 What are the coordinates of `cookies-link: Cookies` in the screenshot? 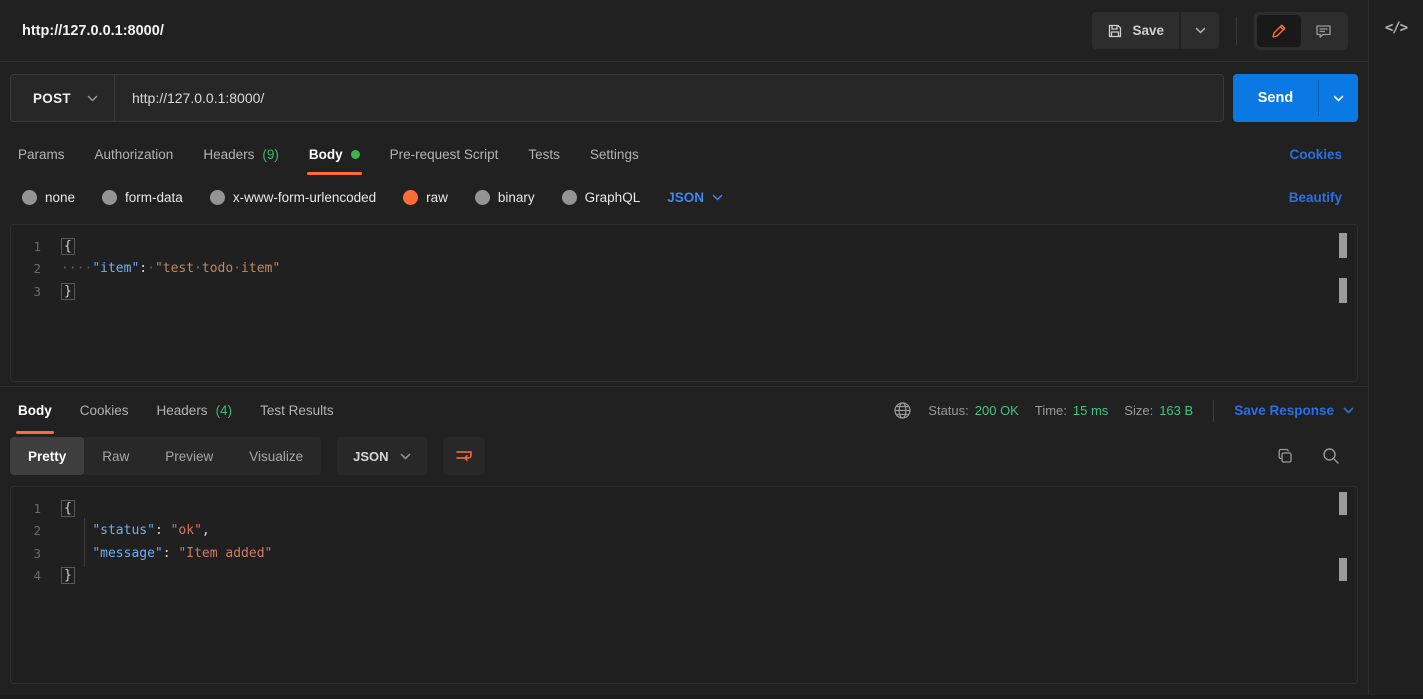 It's located at (1315, 154).